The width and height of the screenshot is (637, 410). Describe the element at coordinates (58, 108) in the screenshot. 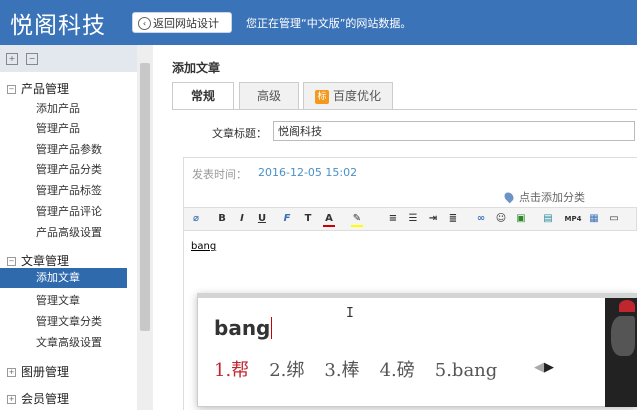

I see `sidebar-item-add-product: 添加产品` at that location.